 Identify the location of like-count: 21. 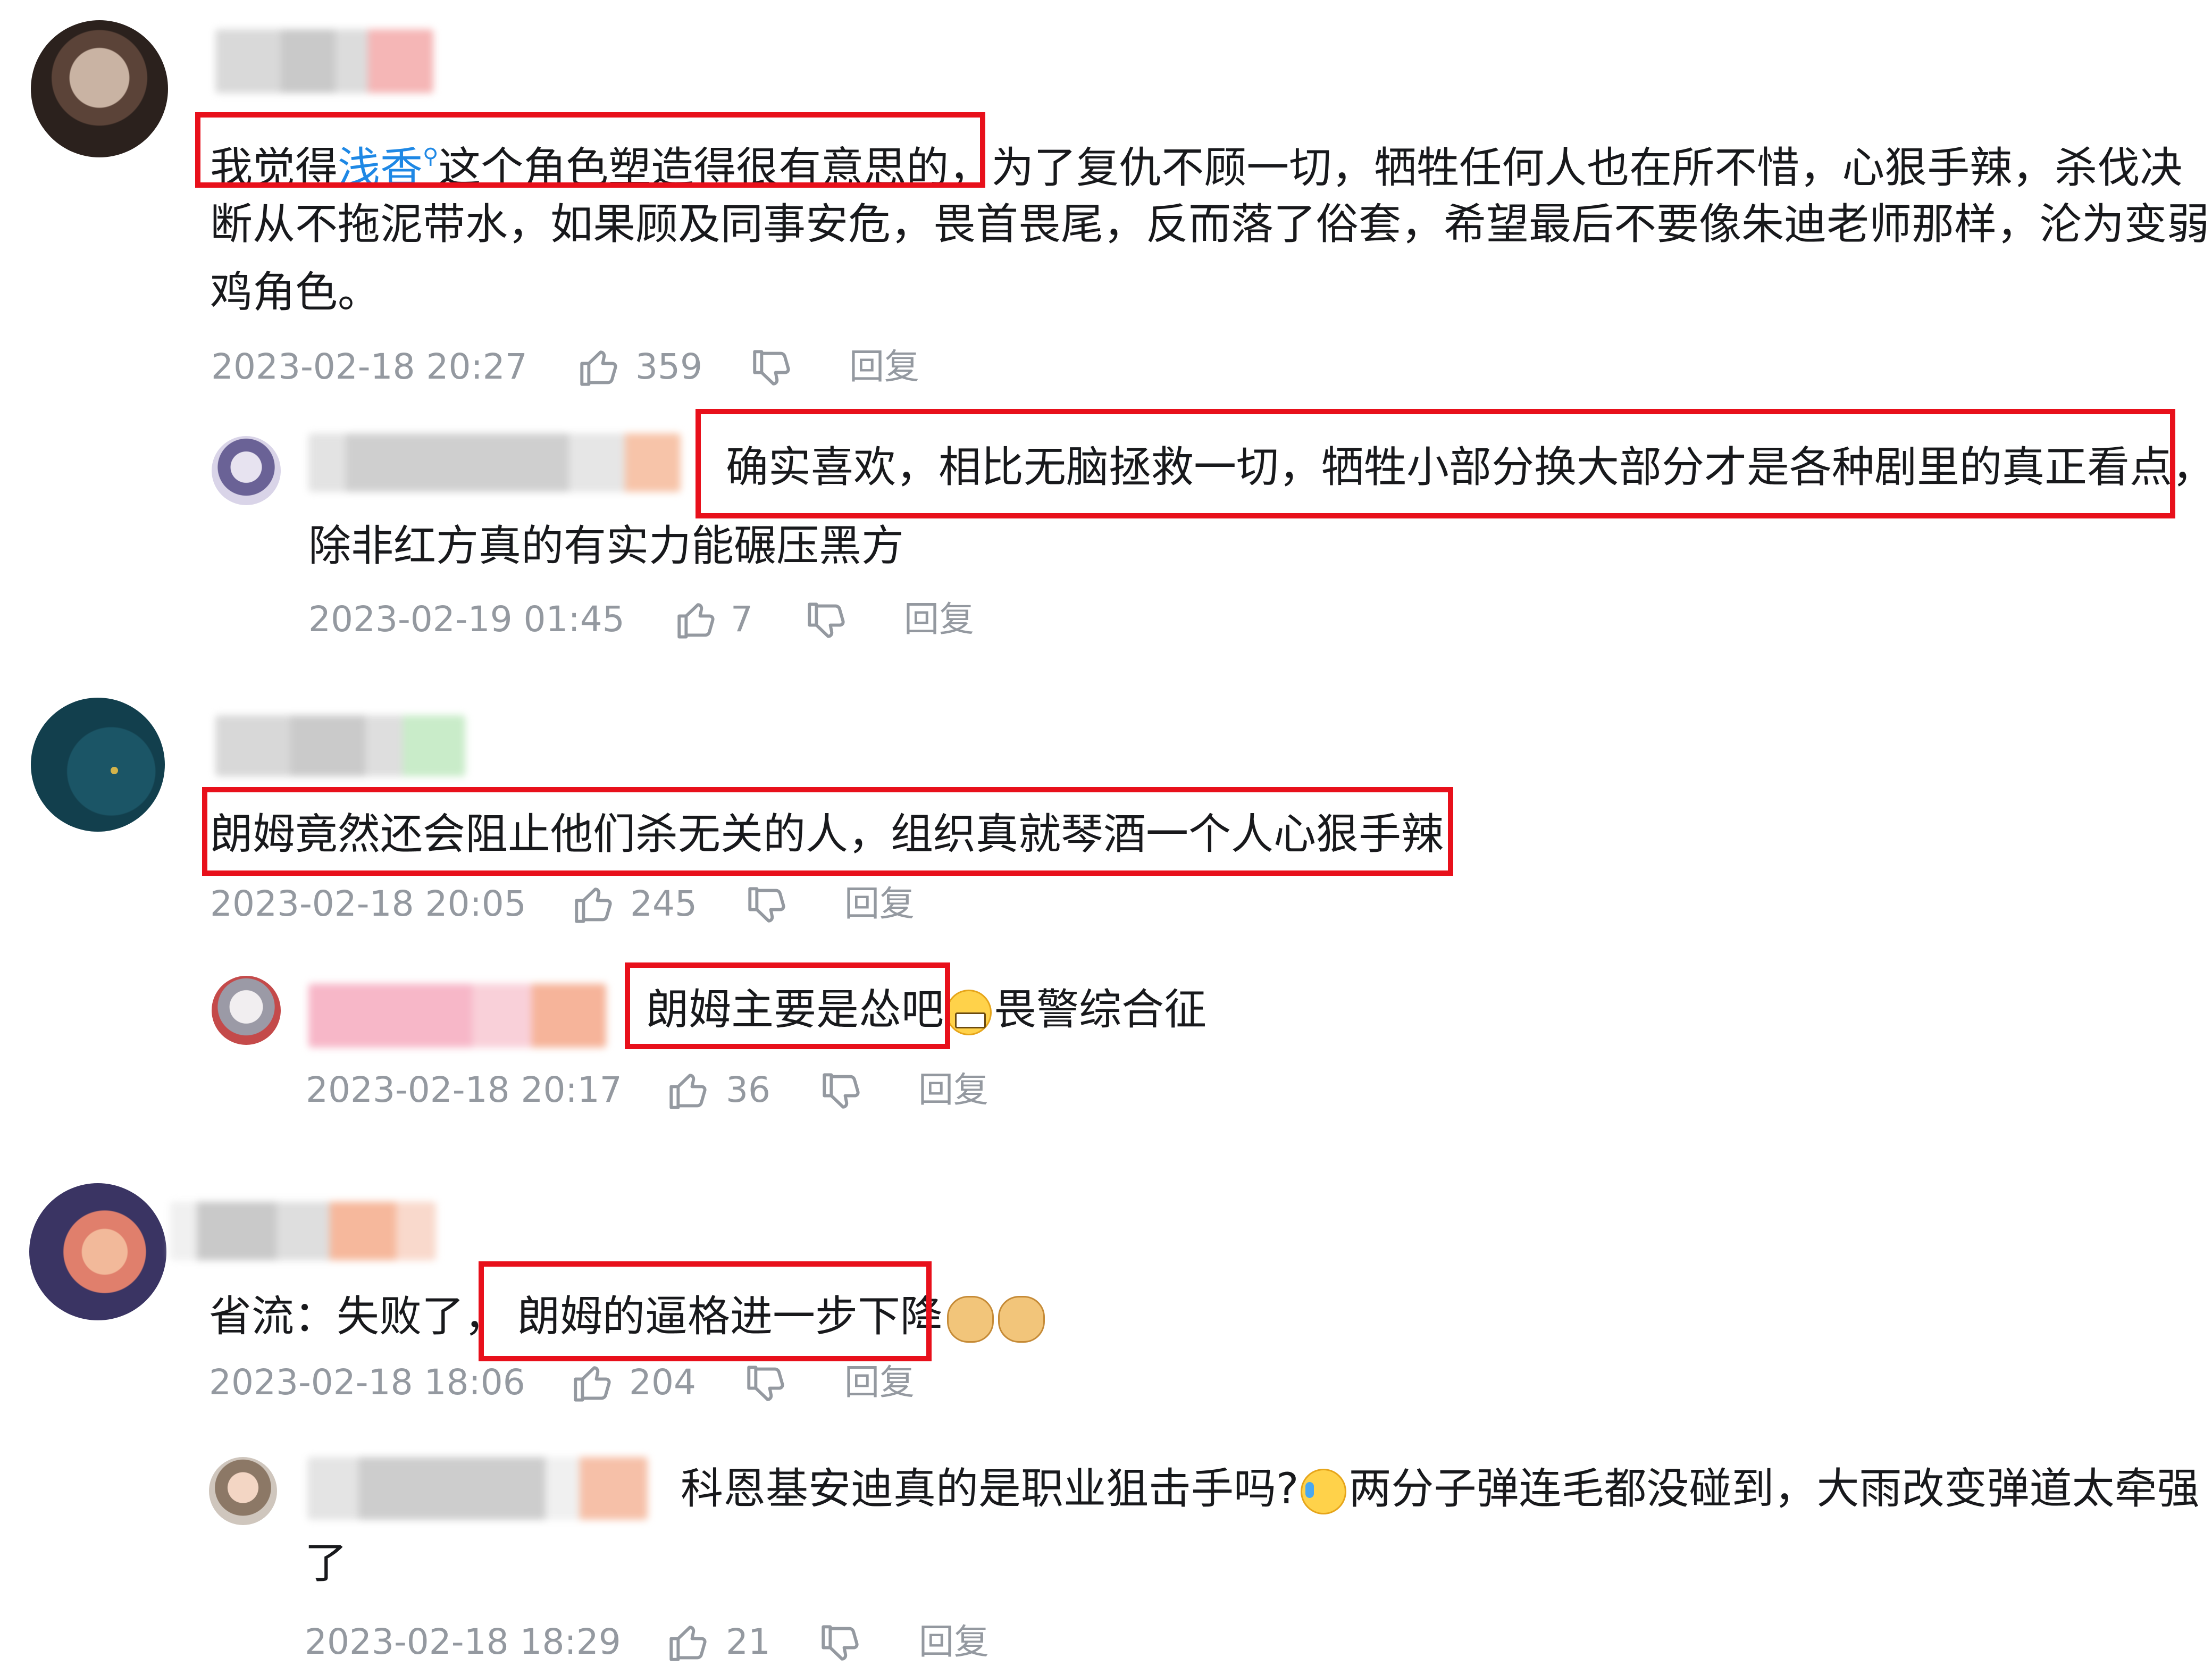
(748, 1642).